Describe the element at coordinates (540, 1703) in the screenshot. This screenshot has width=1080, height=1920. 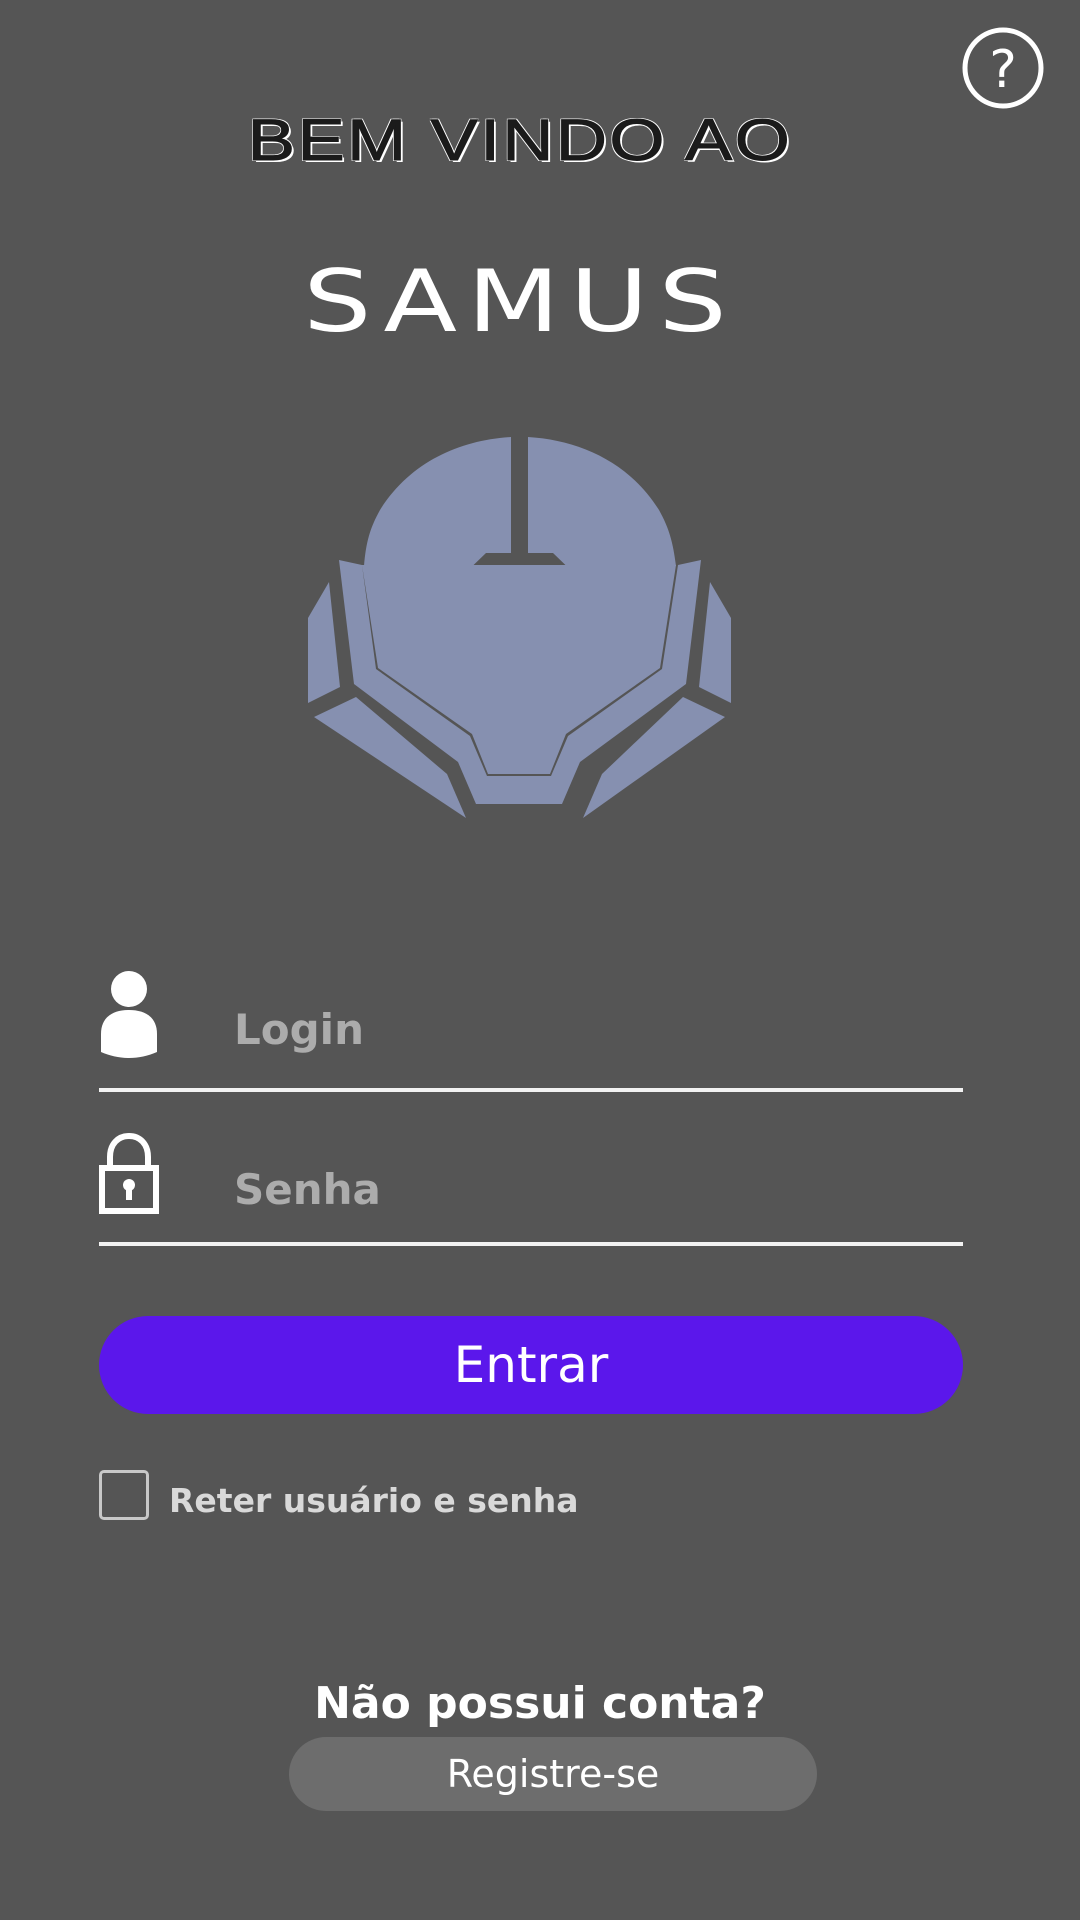
I see `no-account-prompt: Não possui conta?` at that location.